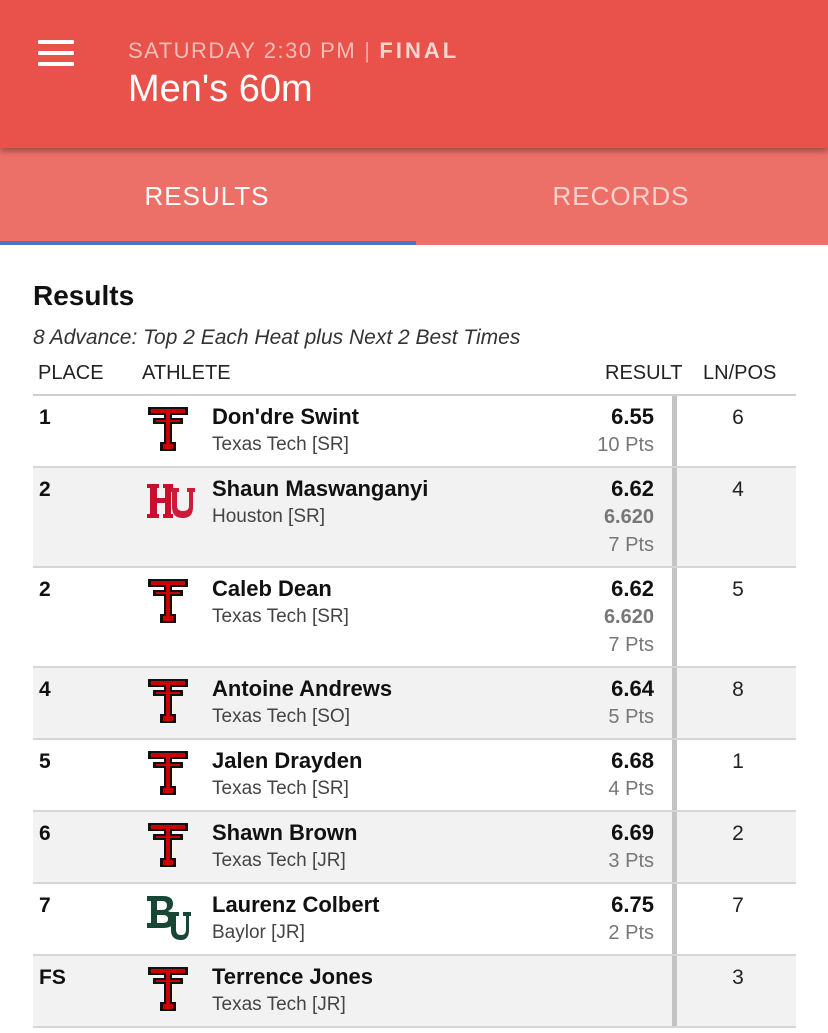 The width and height of the screenshot is (828, 1033). Describe the element at coordinates (414, 848) in the screenshot. I see `table-row: 6 Shawn Brown Texas Tech [JR] 6.69 3 Pts 2` at that location.